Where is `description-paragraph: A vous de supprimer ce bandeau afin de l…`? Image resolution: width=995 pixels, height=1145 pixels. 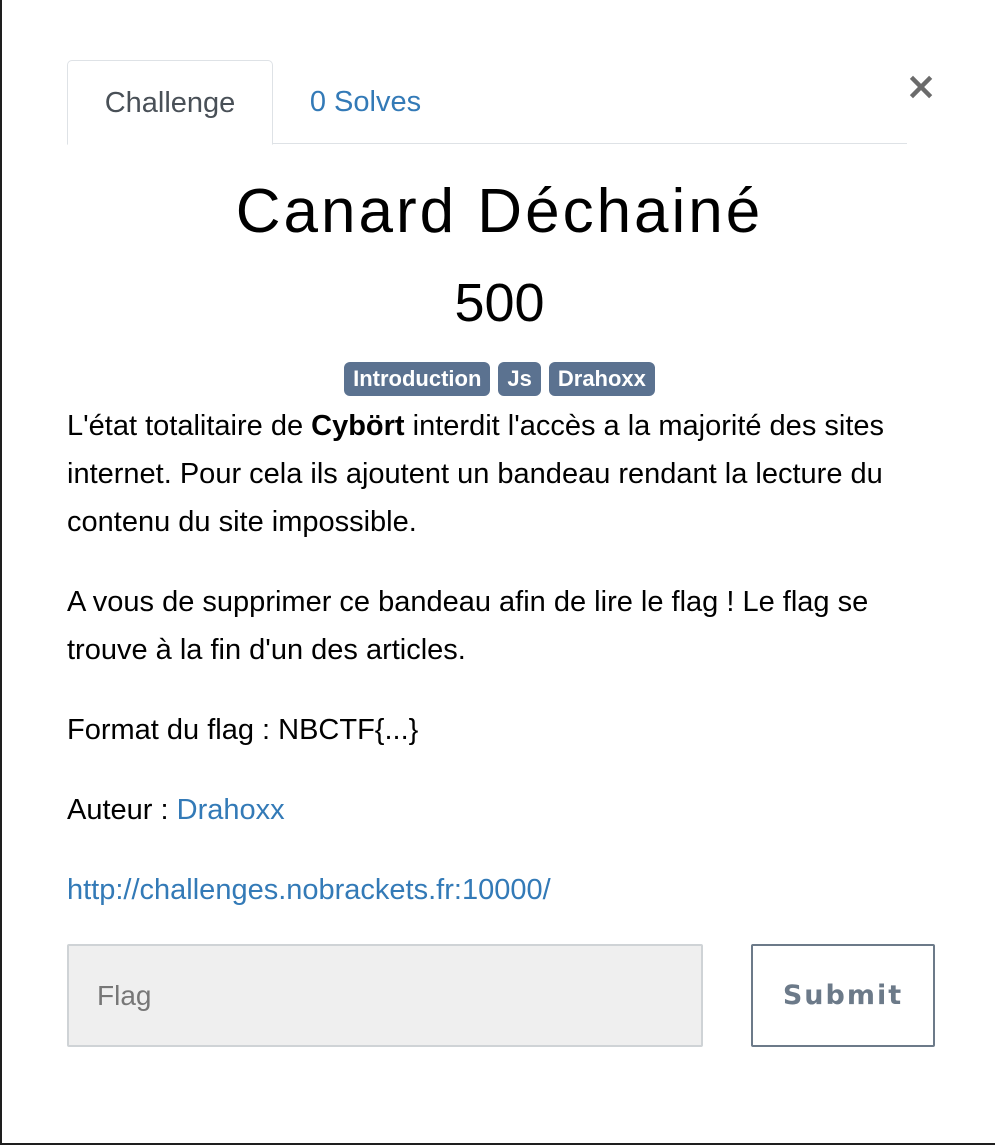 description-paragraph: A vous de supprimer ce bandeau afin de l… is located at coordinates (468, 626).